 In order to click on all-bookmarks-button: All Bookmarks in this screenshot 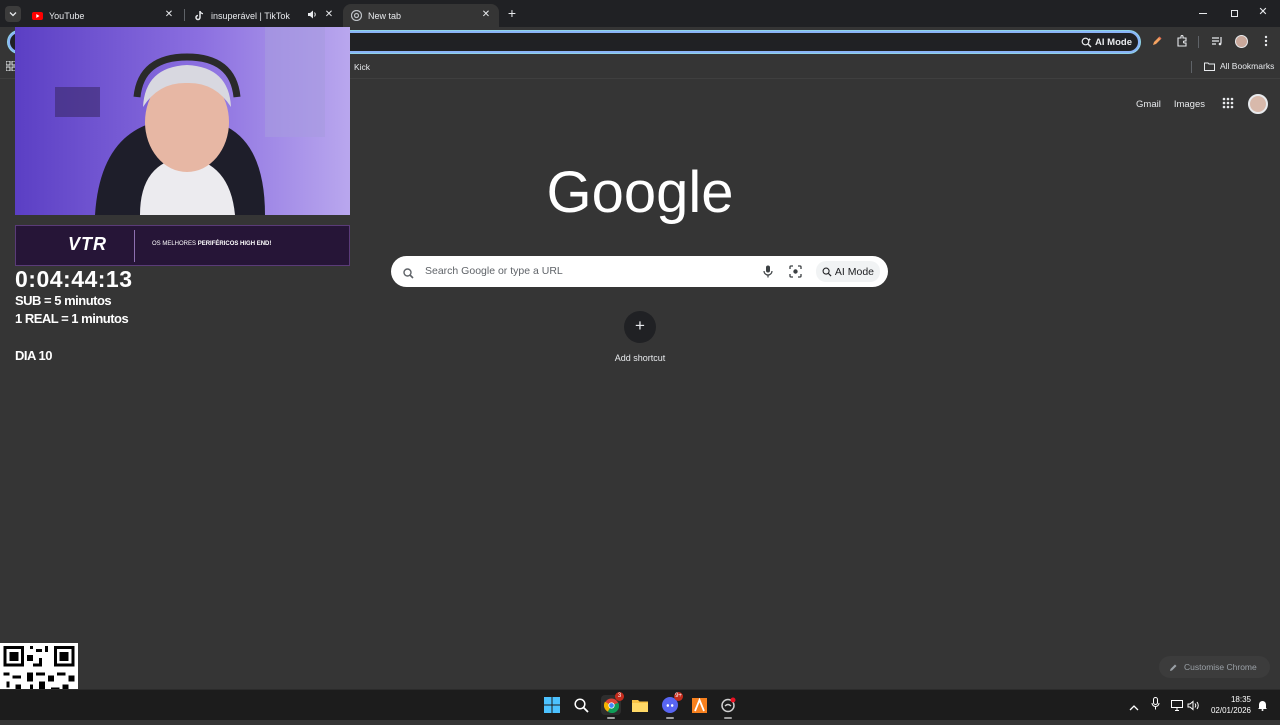, I will do `click(1239, 66)`.